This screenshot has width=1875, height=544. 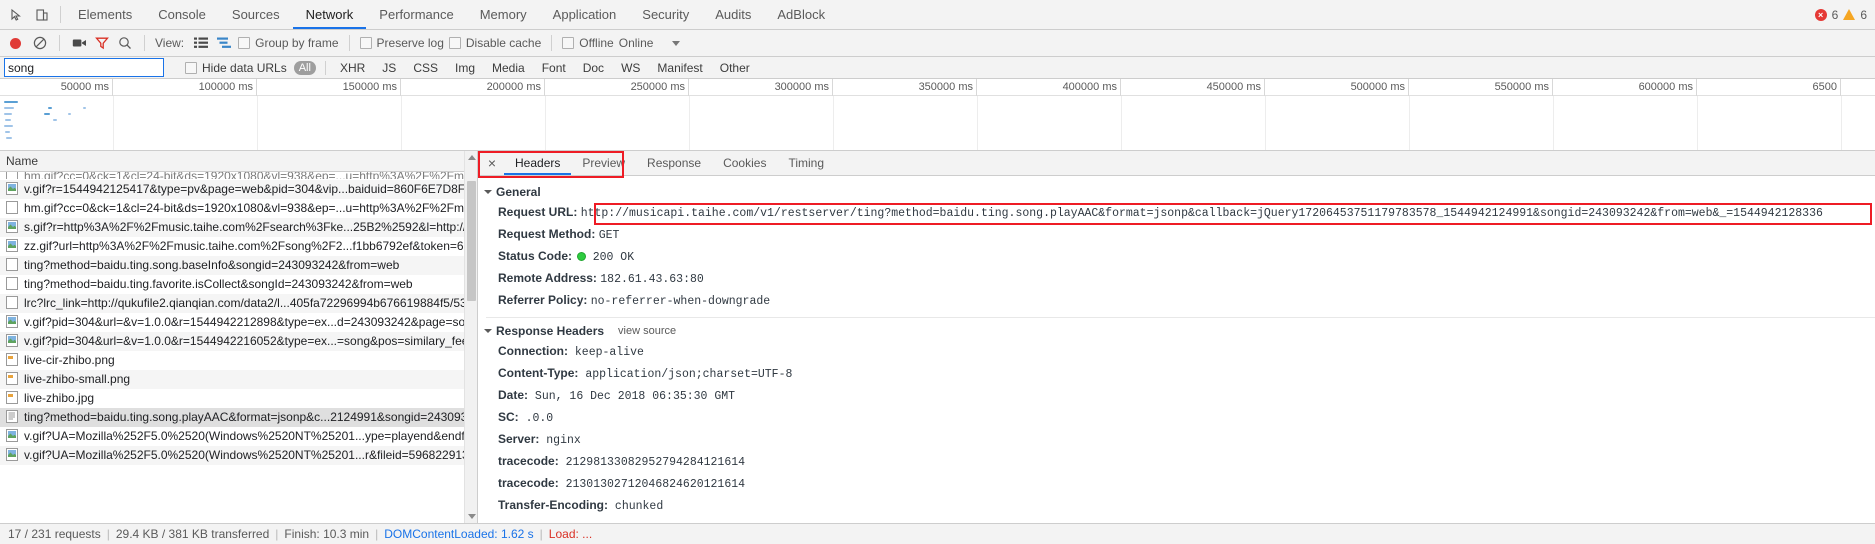 What do you see at coordinates (238, 379) in the screenshot?
I see `request-row: live-zhibo-small.png` at bounding box center [238, 379].